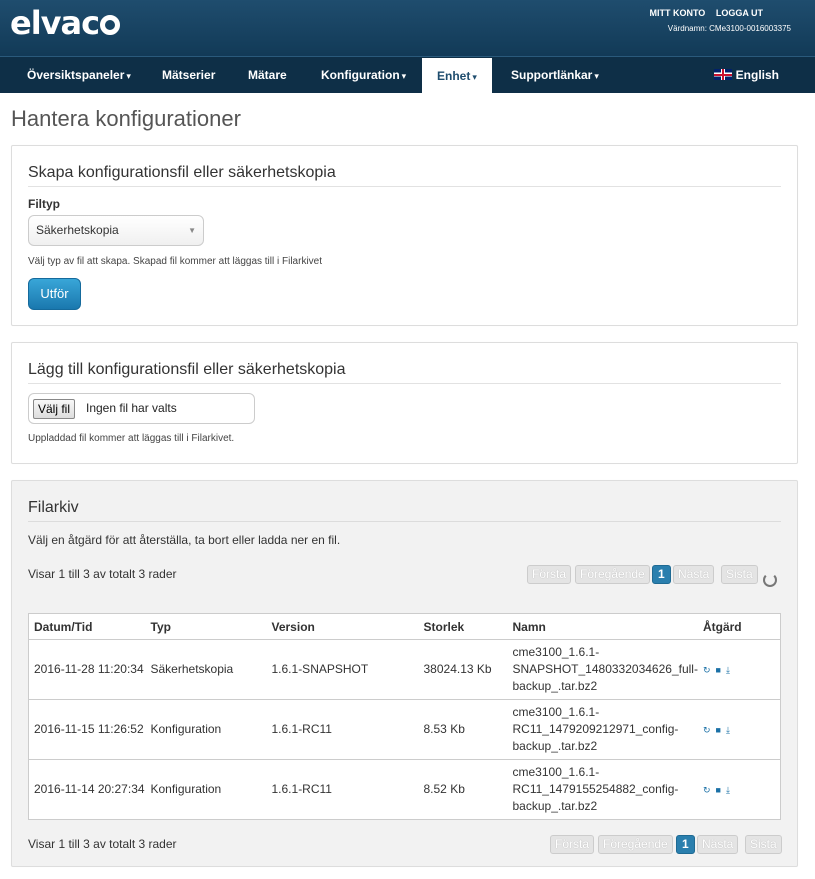 The width and height of the screenshot is (815, 879). I want to click on cell-size: 38024.13 Kb, so click(463, 669).